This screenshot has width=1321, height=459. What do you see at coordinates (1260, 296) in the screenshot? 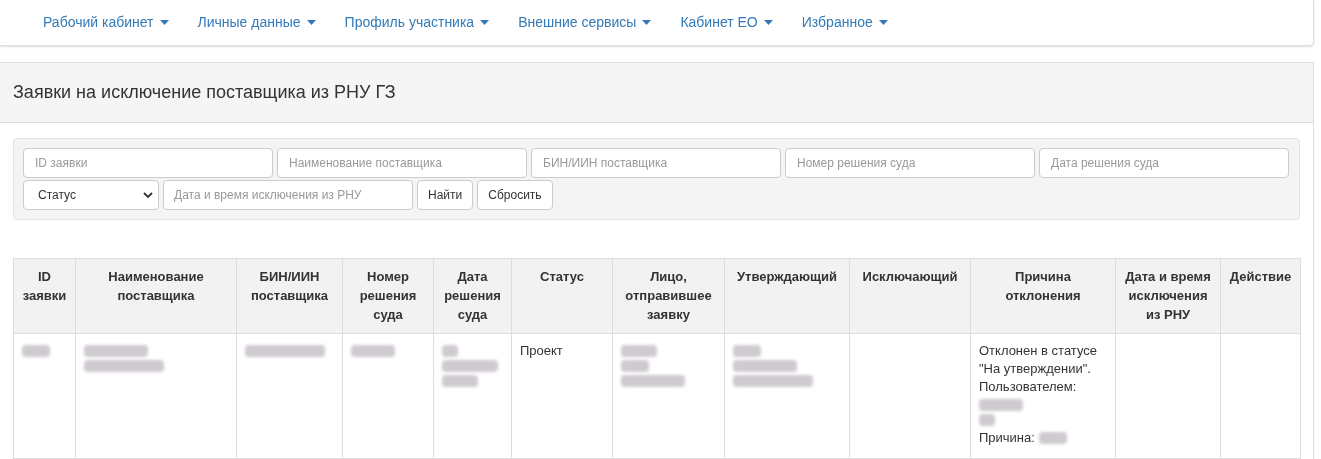
I see `column-header: Действие` at bounding box center [1260, 296].